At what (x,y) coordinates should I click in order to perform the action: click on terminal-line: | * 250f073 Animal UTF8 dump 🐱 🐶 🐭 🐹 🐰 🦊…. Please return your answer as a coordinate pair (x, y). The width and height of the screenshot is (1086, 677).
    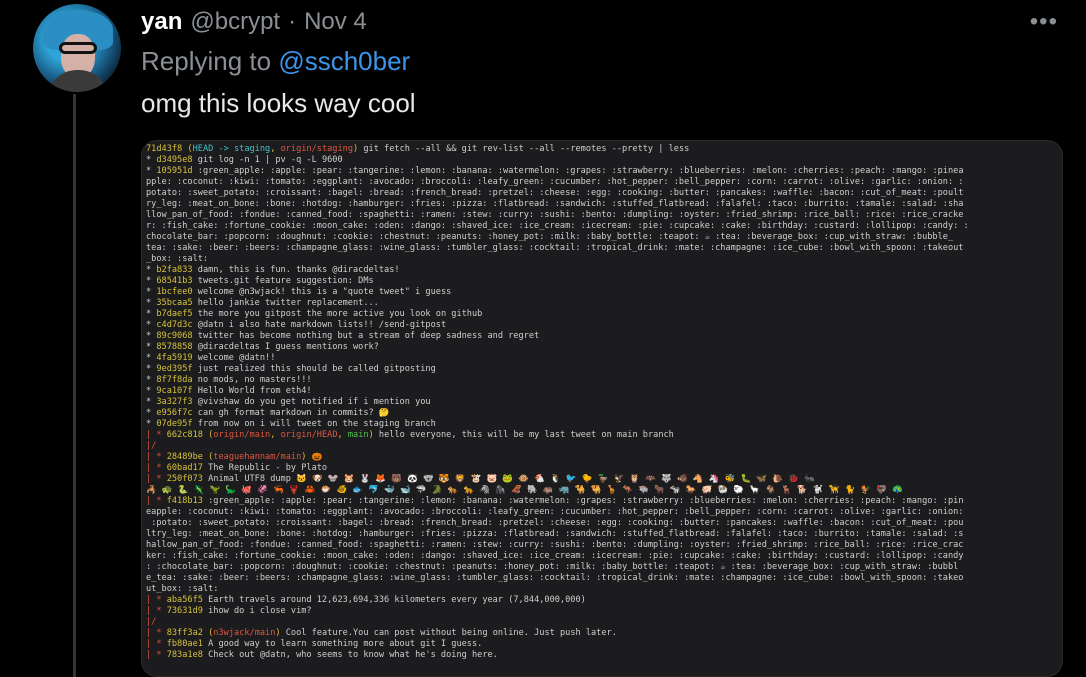
    Looking at the image, I should click on (480, 479).